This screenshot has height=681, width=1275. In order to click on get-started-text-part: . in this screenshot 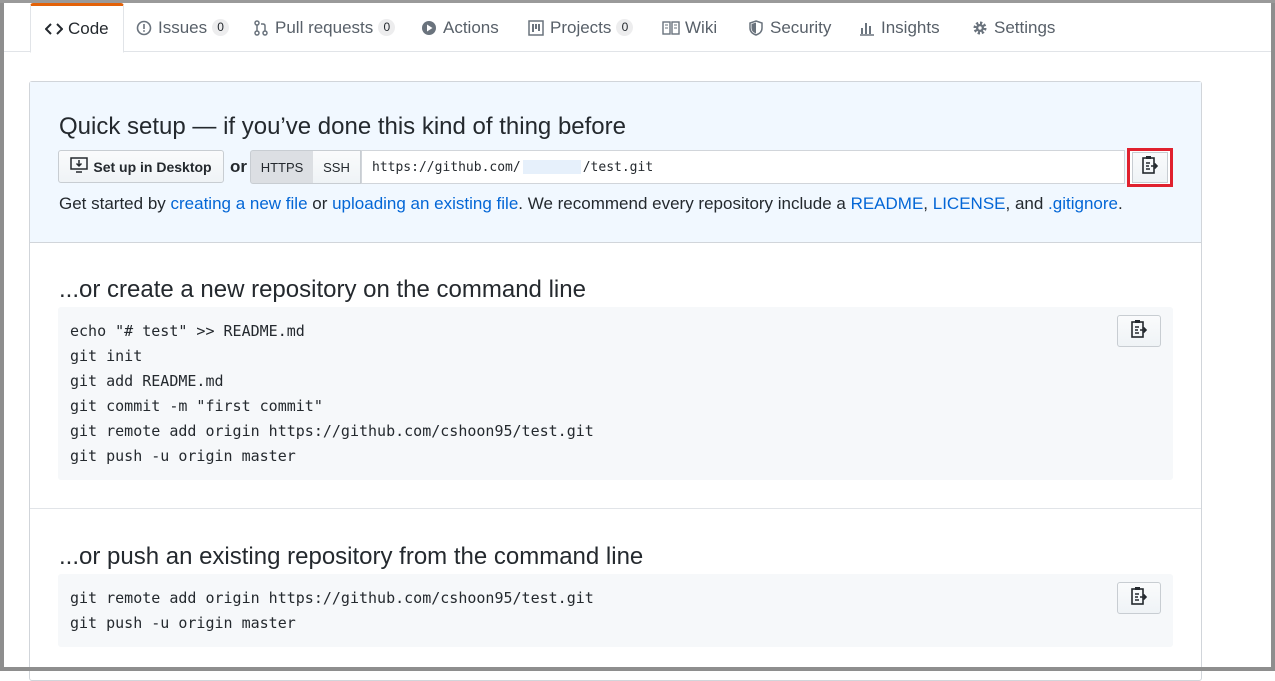, I will do `click(1120, 203)`.